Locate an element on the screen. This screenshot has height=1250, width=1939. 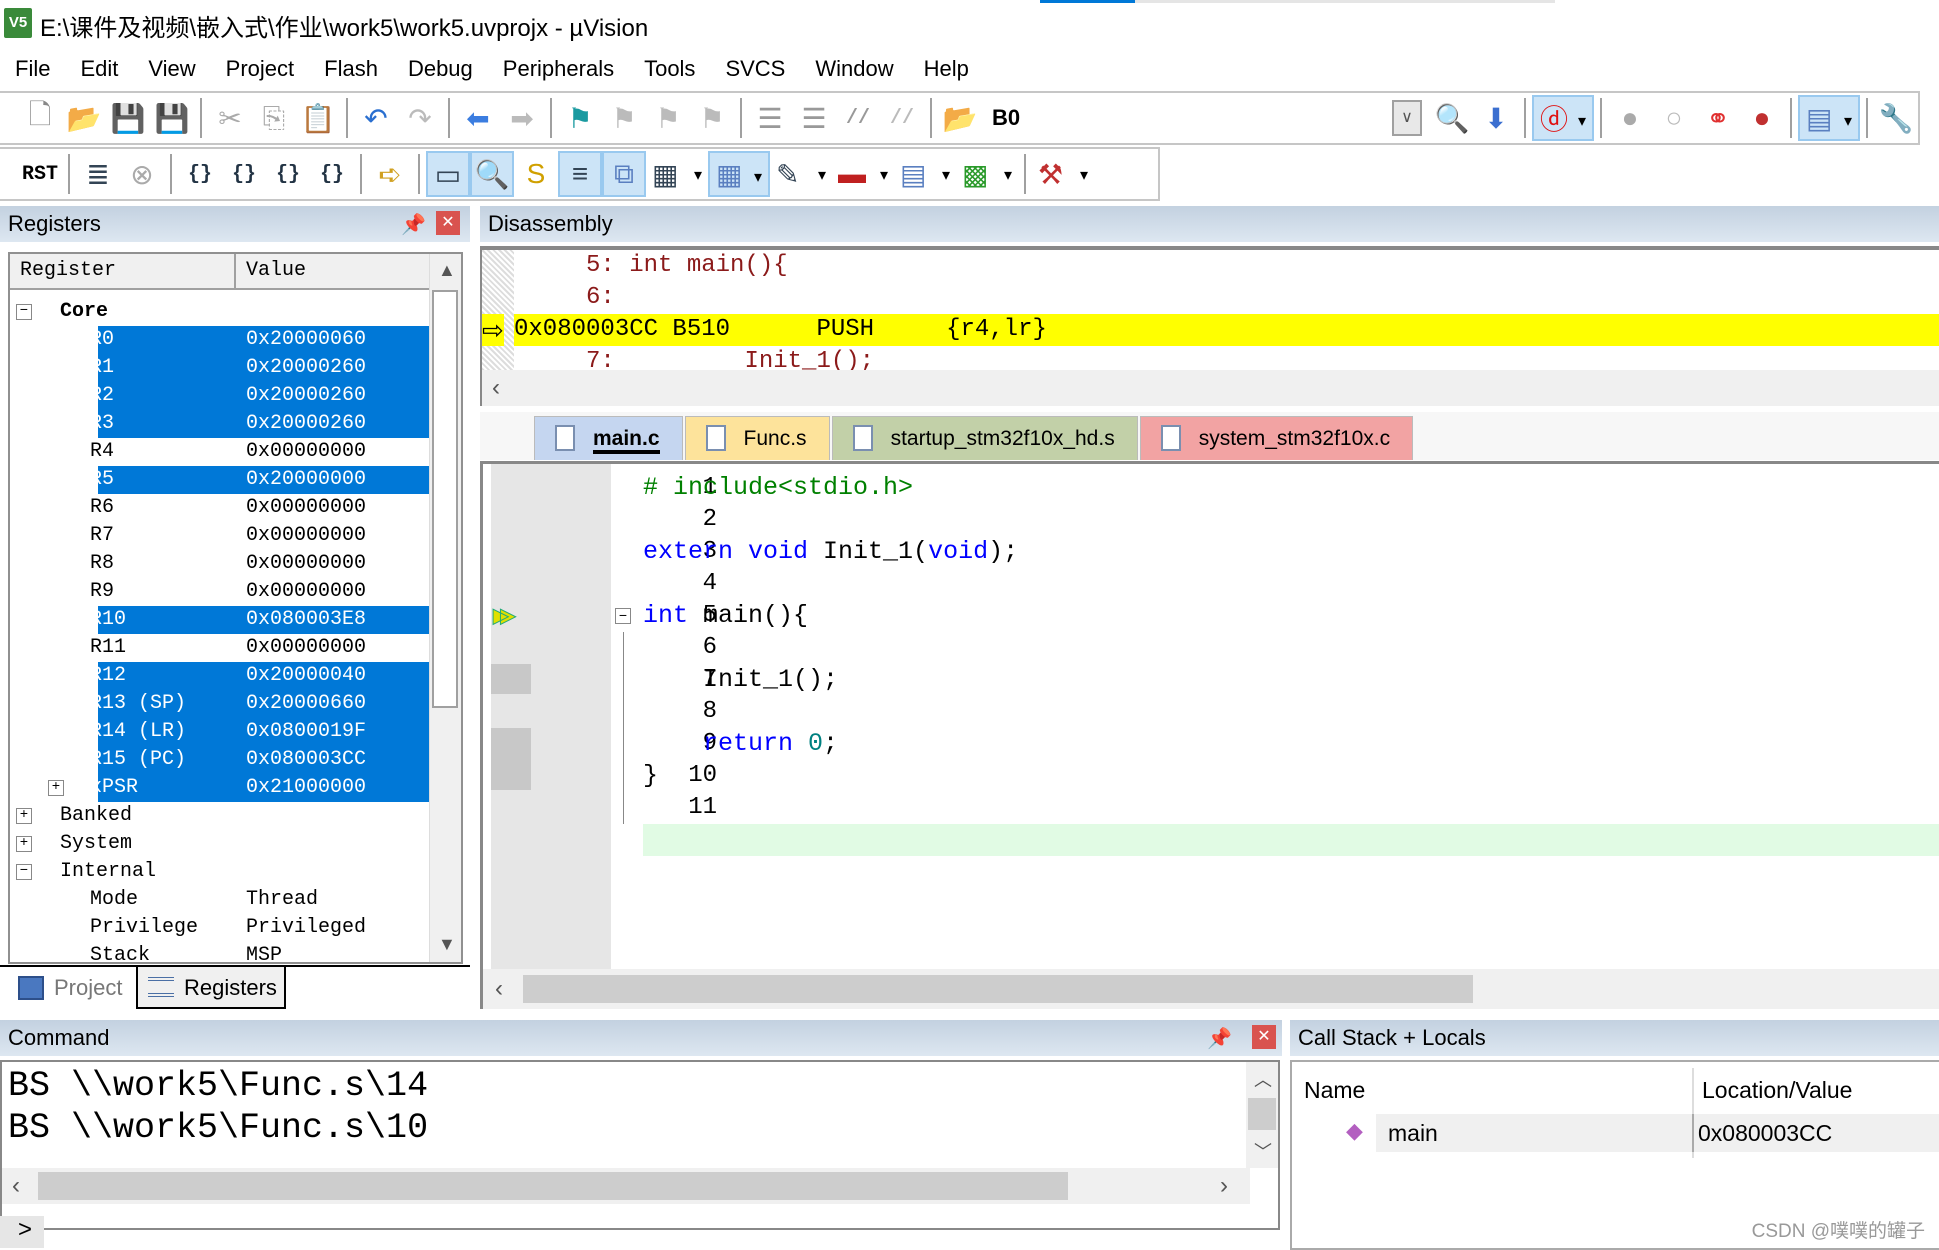
scroll-up-icon: ▲ is located at coordinates (447, 270).